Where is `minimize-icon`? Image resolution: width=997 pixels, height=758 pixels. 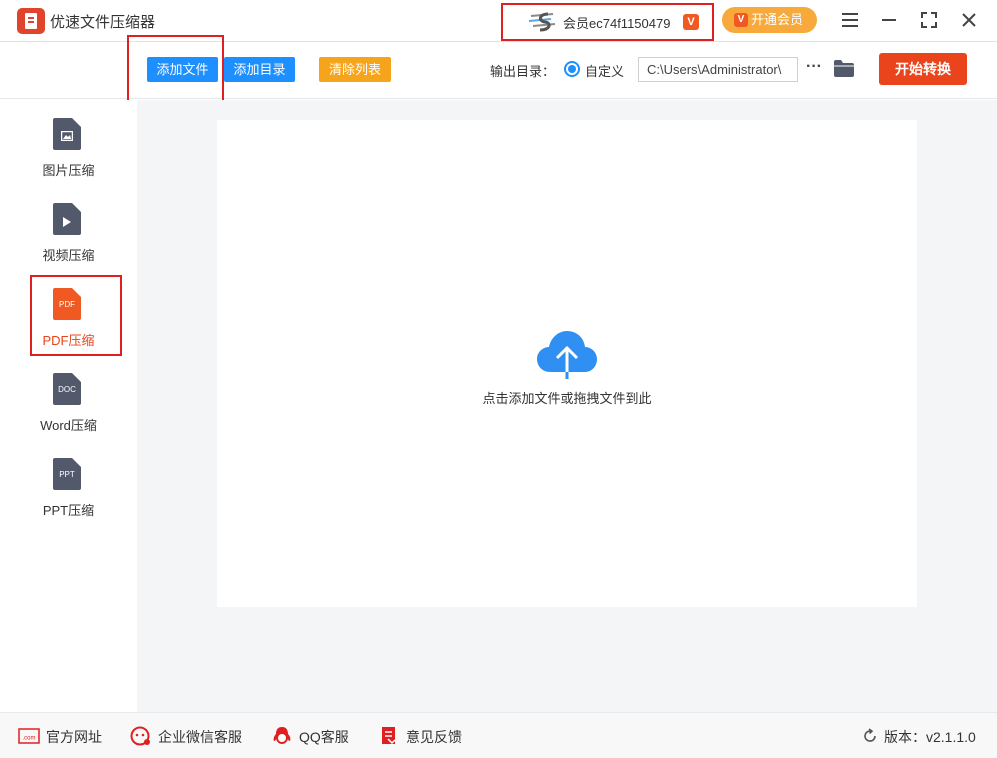 minimize-icon is located at coordinates (889, 20).